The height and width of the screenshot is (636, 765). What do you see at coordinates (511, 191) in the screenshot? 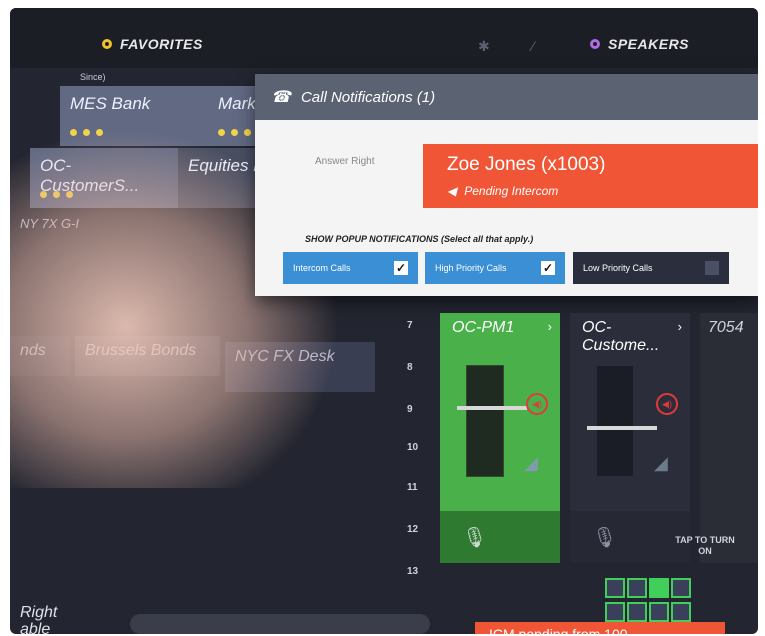
I see `caller-status-text: Pending Intercom` at bounding box center [511, 191].